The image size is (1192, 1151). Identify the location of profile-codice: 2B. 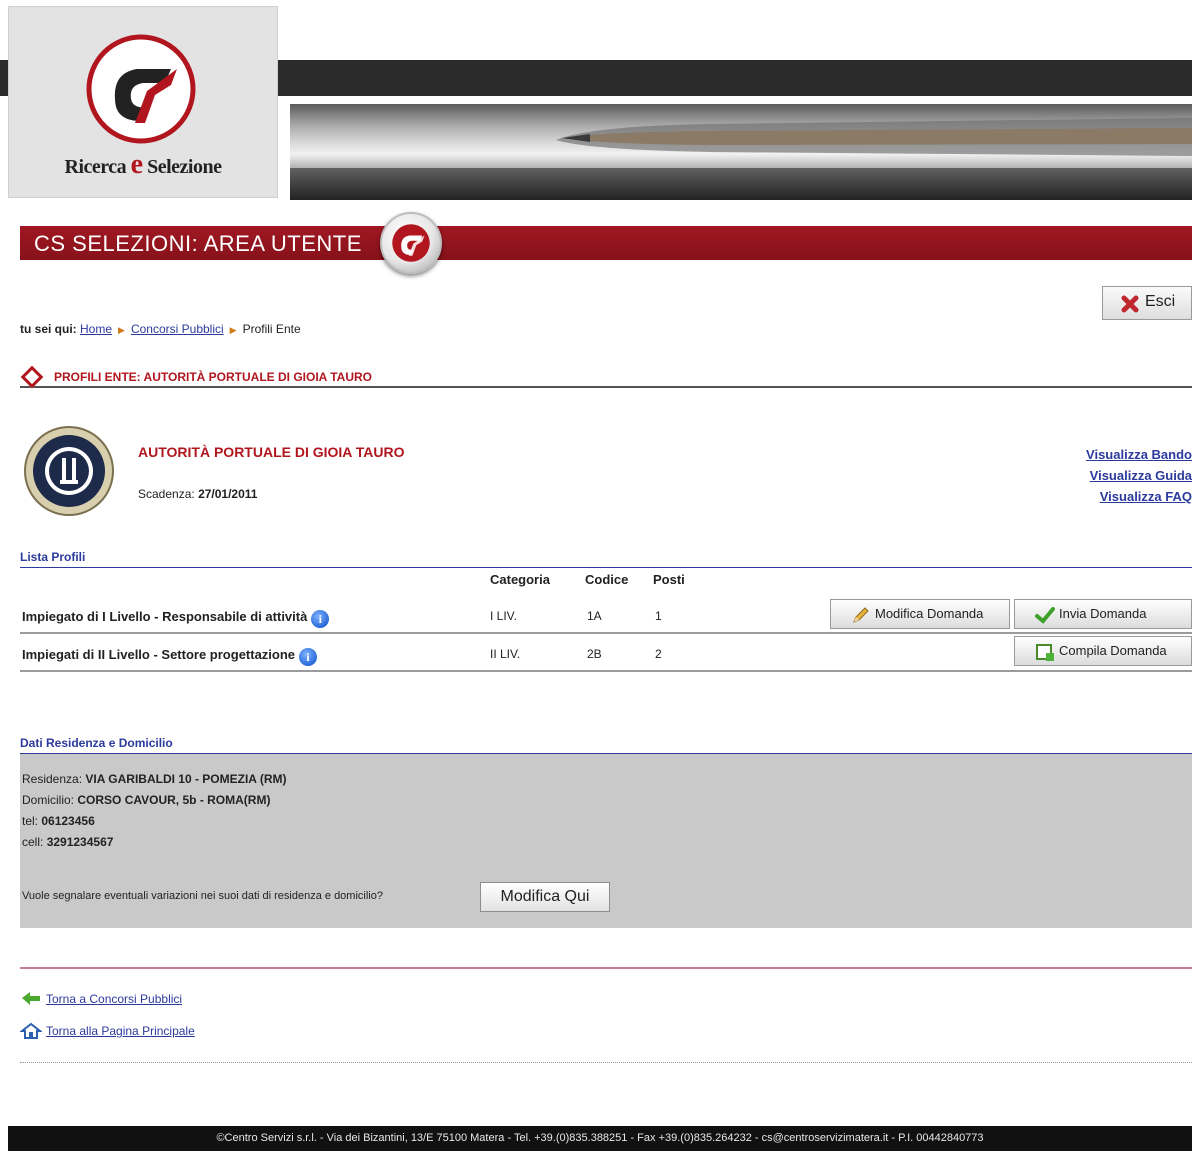
(594, 654).